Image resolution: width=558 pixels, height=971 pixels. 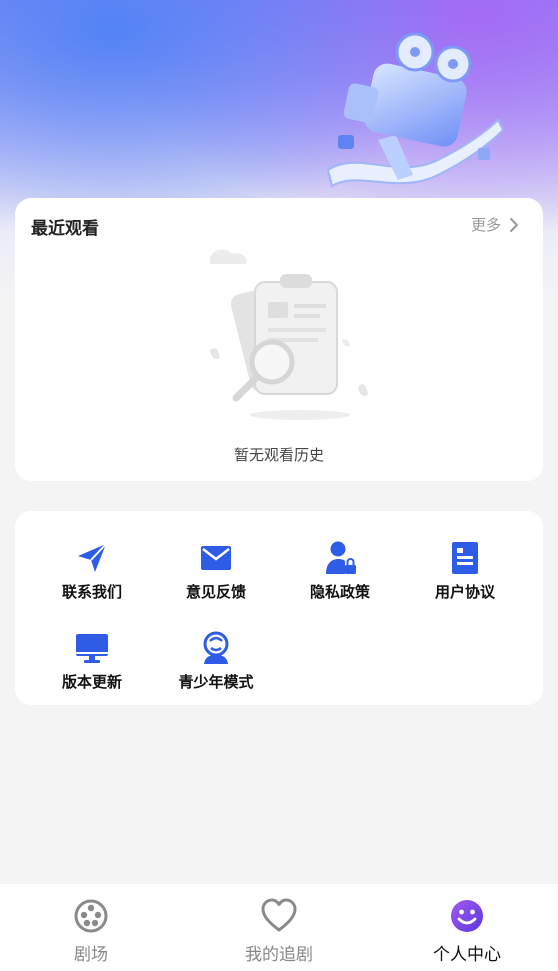 What do you see at coordinates (467, 916) in the screenshot?
I see `smiley-icon` at bounding box center [467, 916].